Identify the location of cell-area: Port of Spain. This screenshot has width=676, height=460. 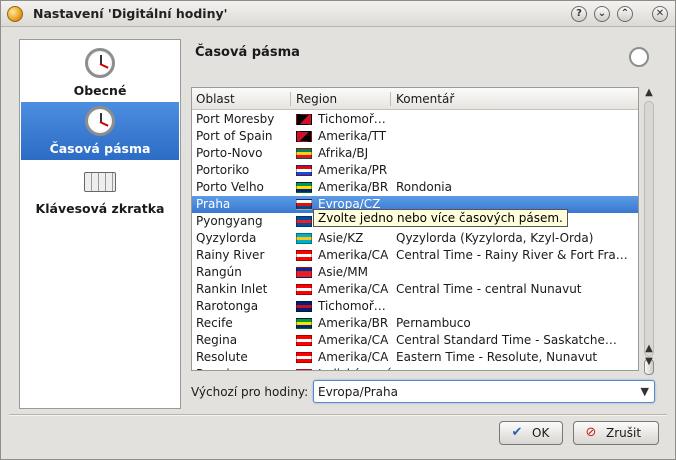
(234, 136).